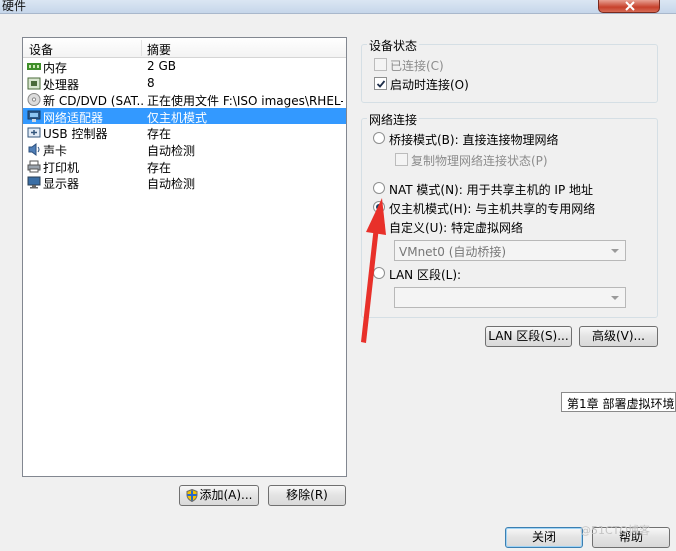  What do you see at coordinates (393, 119) in the screenshot?
I see `network-connection-title: 网络连接` at bounding box center [393, 119].